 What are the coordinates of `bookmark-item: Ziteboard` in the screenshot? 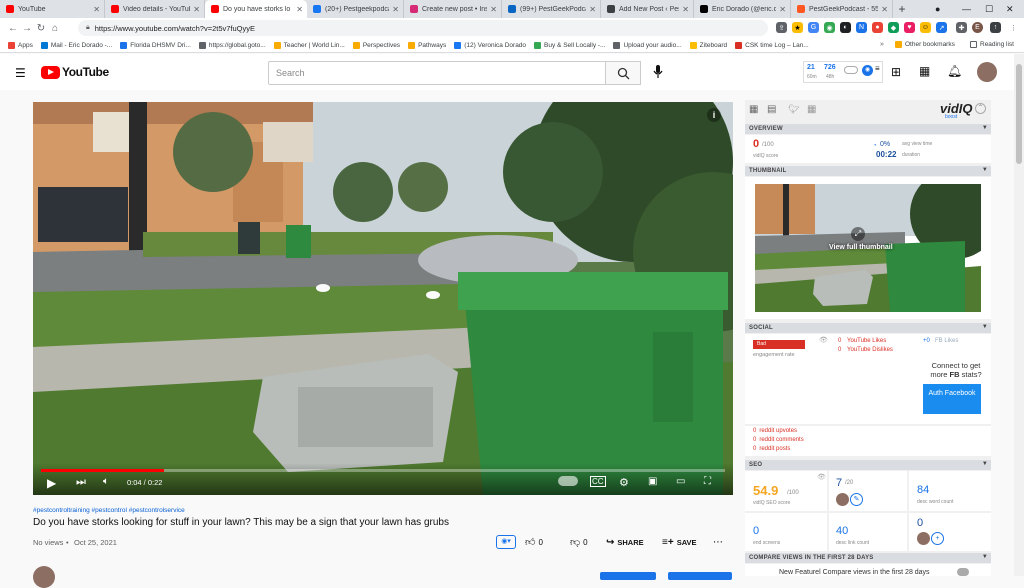 It's located at (708, 45).